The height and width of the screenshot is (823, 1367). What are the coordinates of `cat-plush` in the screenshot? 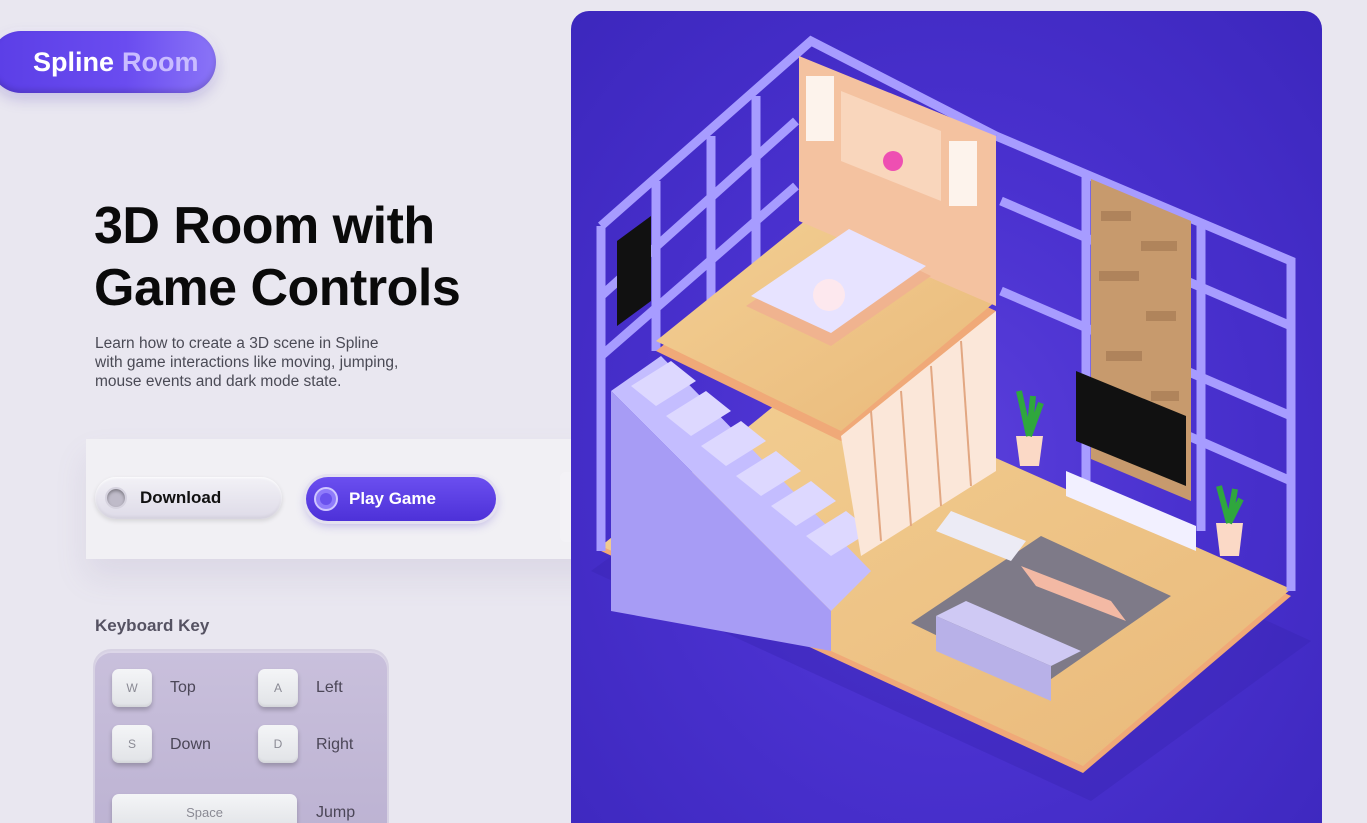 It's located at (829, 295).